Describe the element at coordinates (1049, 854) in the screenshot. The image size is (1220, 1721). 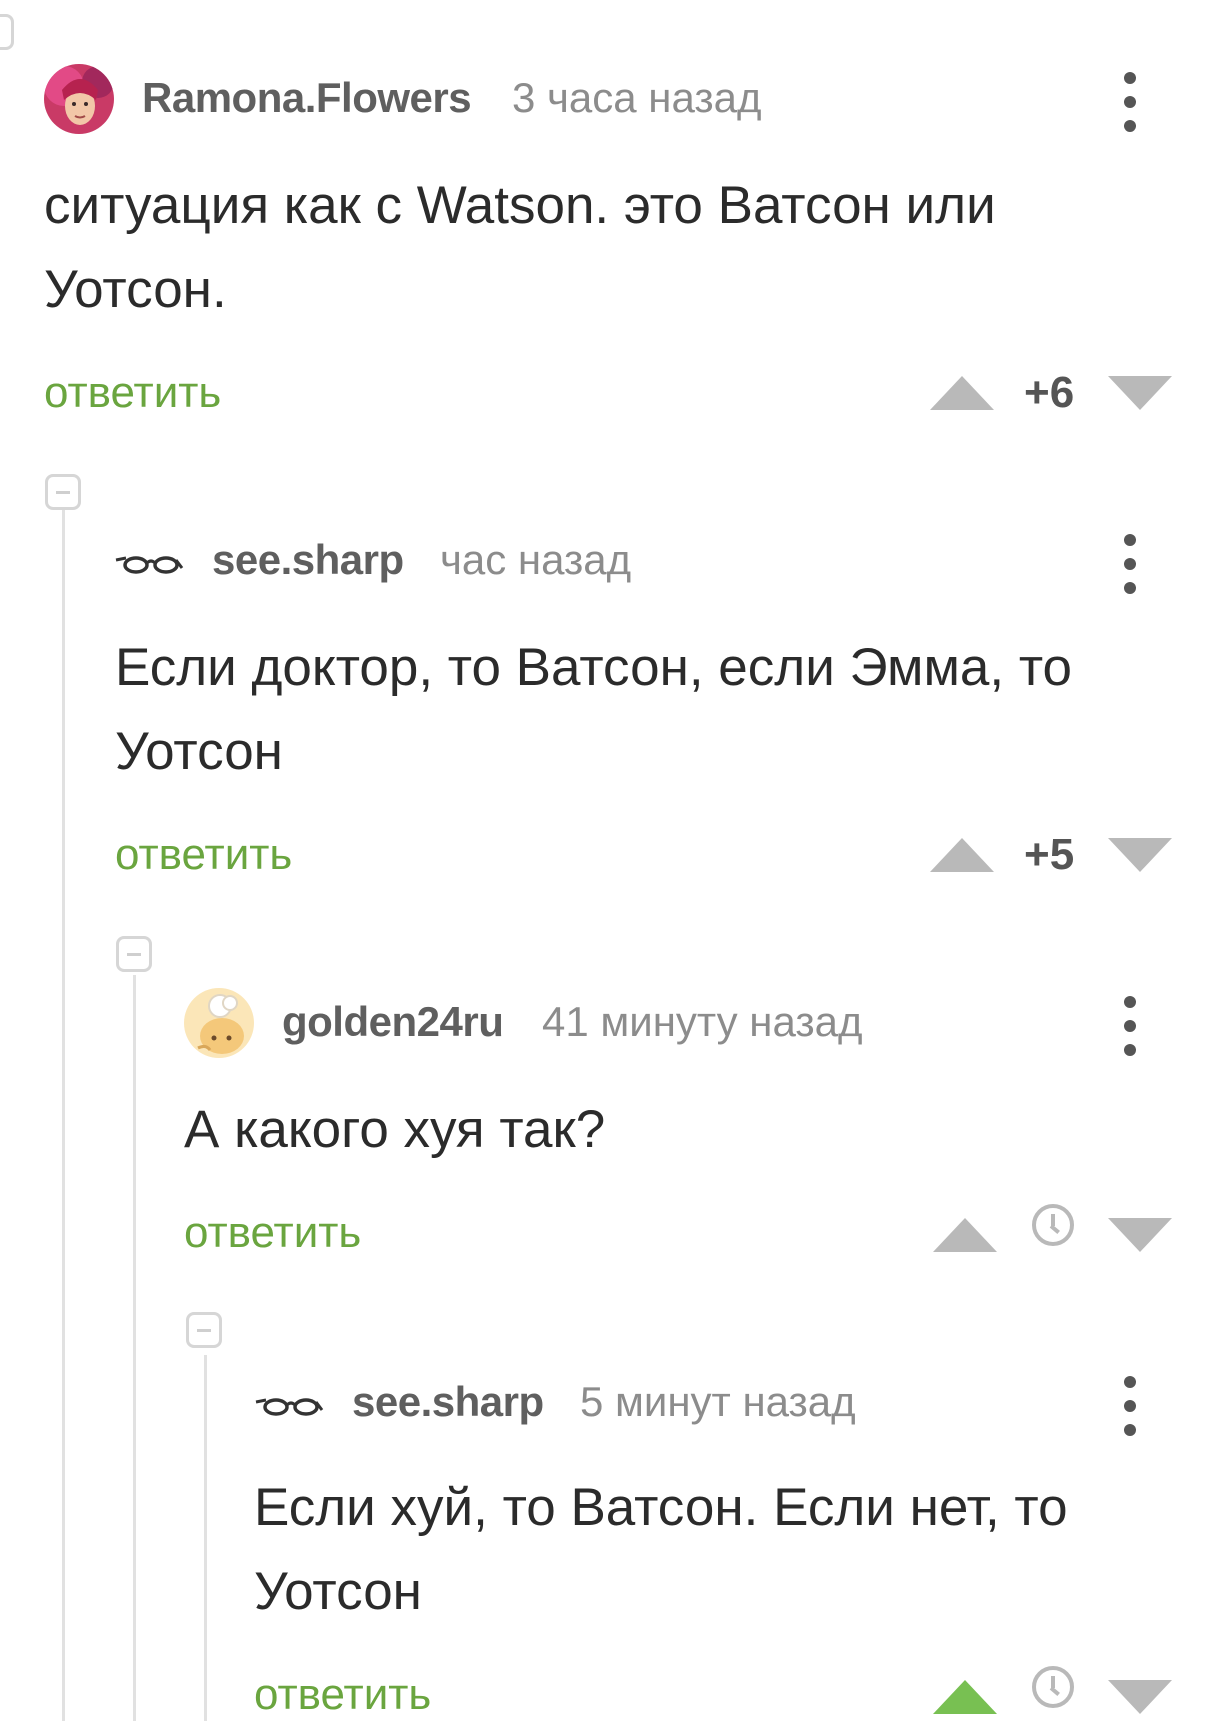
I see `comment-score: +5` at that location.